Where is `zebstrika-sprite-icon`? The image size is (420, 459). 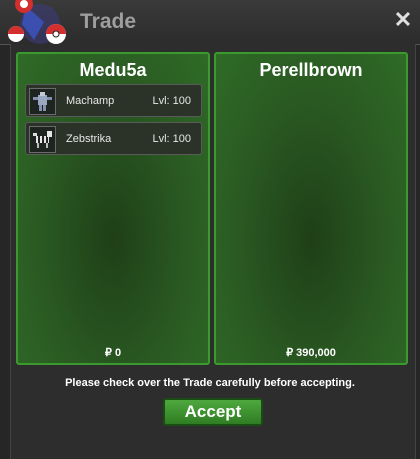
zebstrika-sprite-icon is located at coordinates (42, 139).